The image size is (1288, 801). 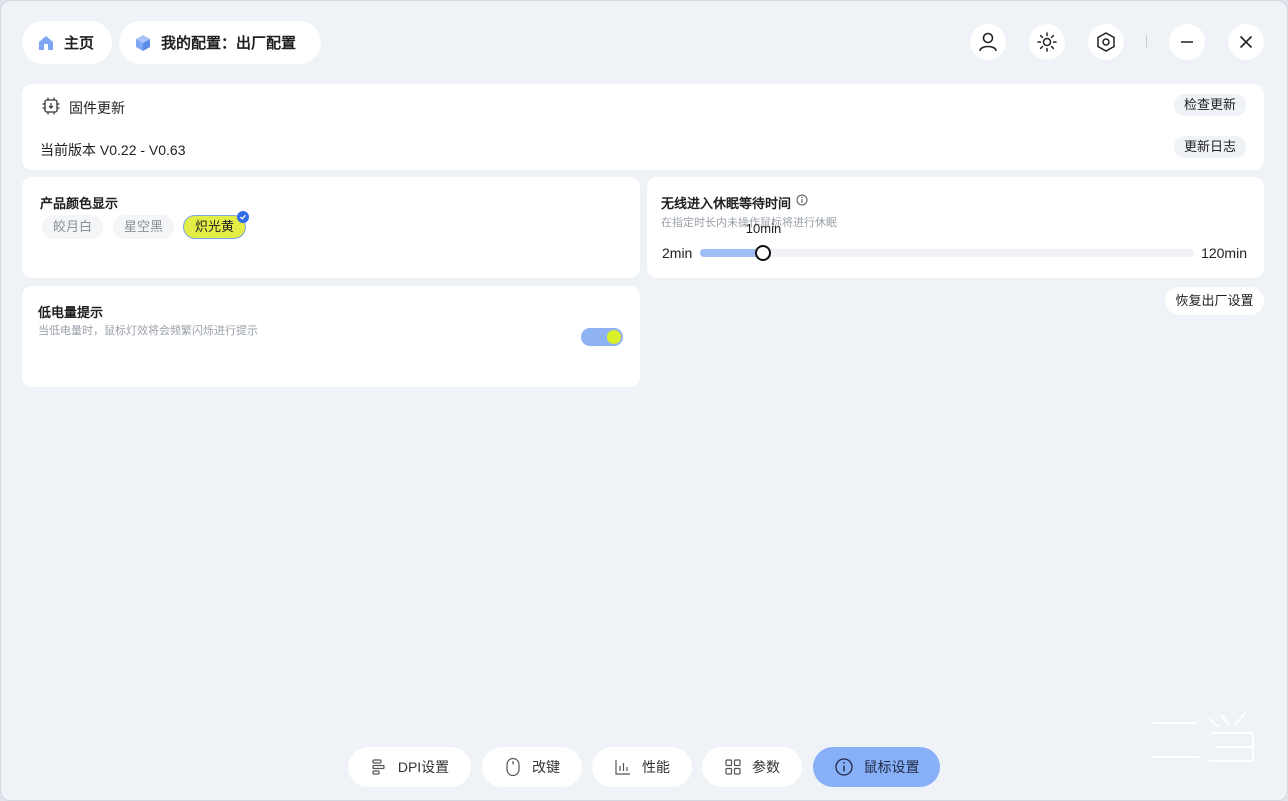 What do you see at coordinates (733, 767) in the screenshot?
I see `grid-icon` at bounding box center [733, 767].